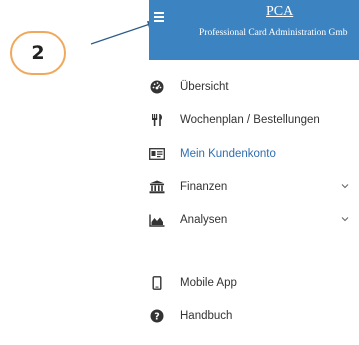  What do you see at coordinates (228, 154) in the screenshot?
I see `nav-label: Mein Kundenkonto` at bounding box center [228, 154].